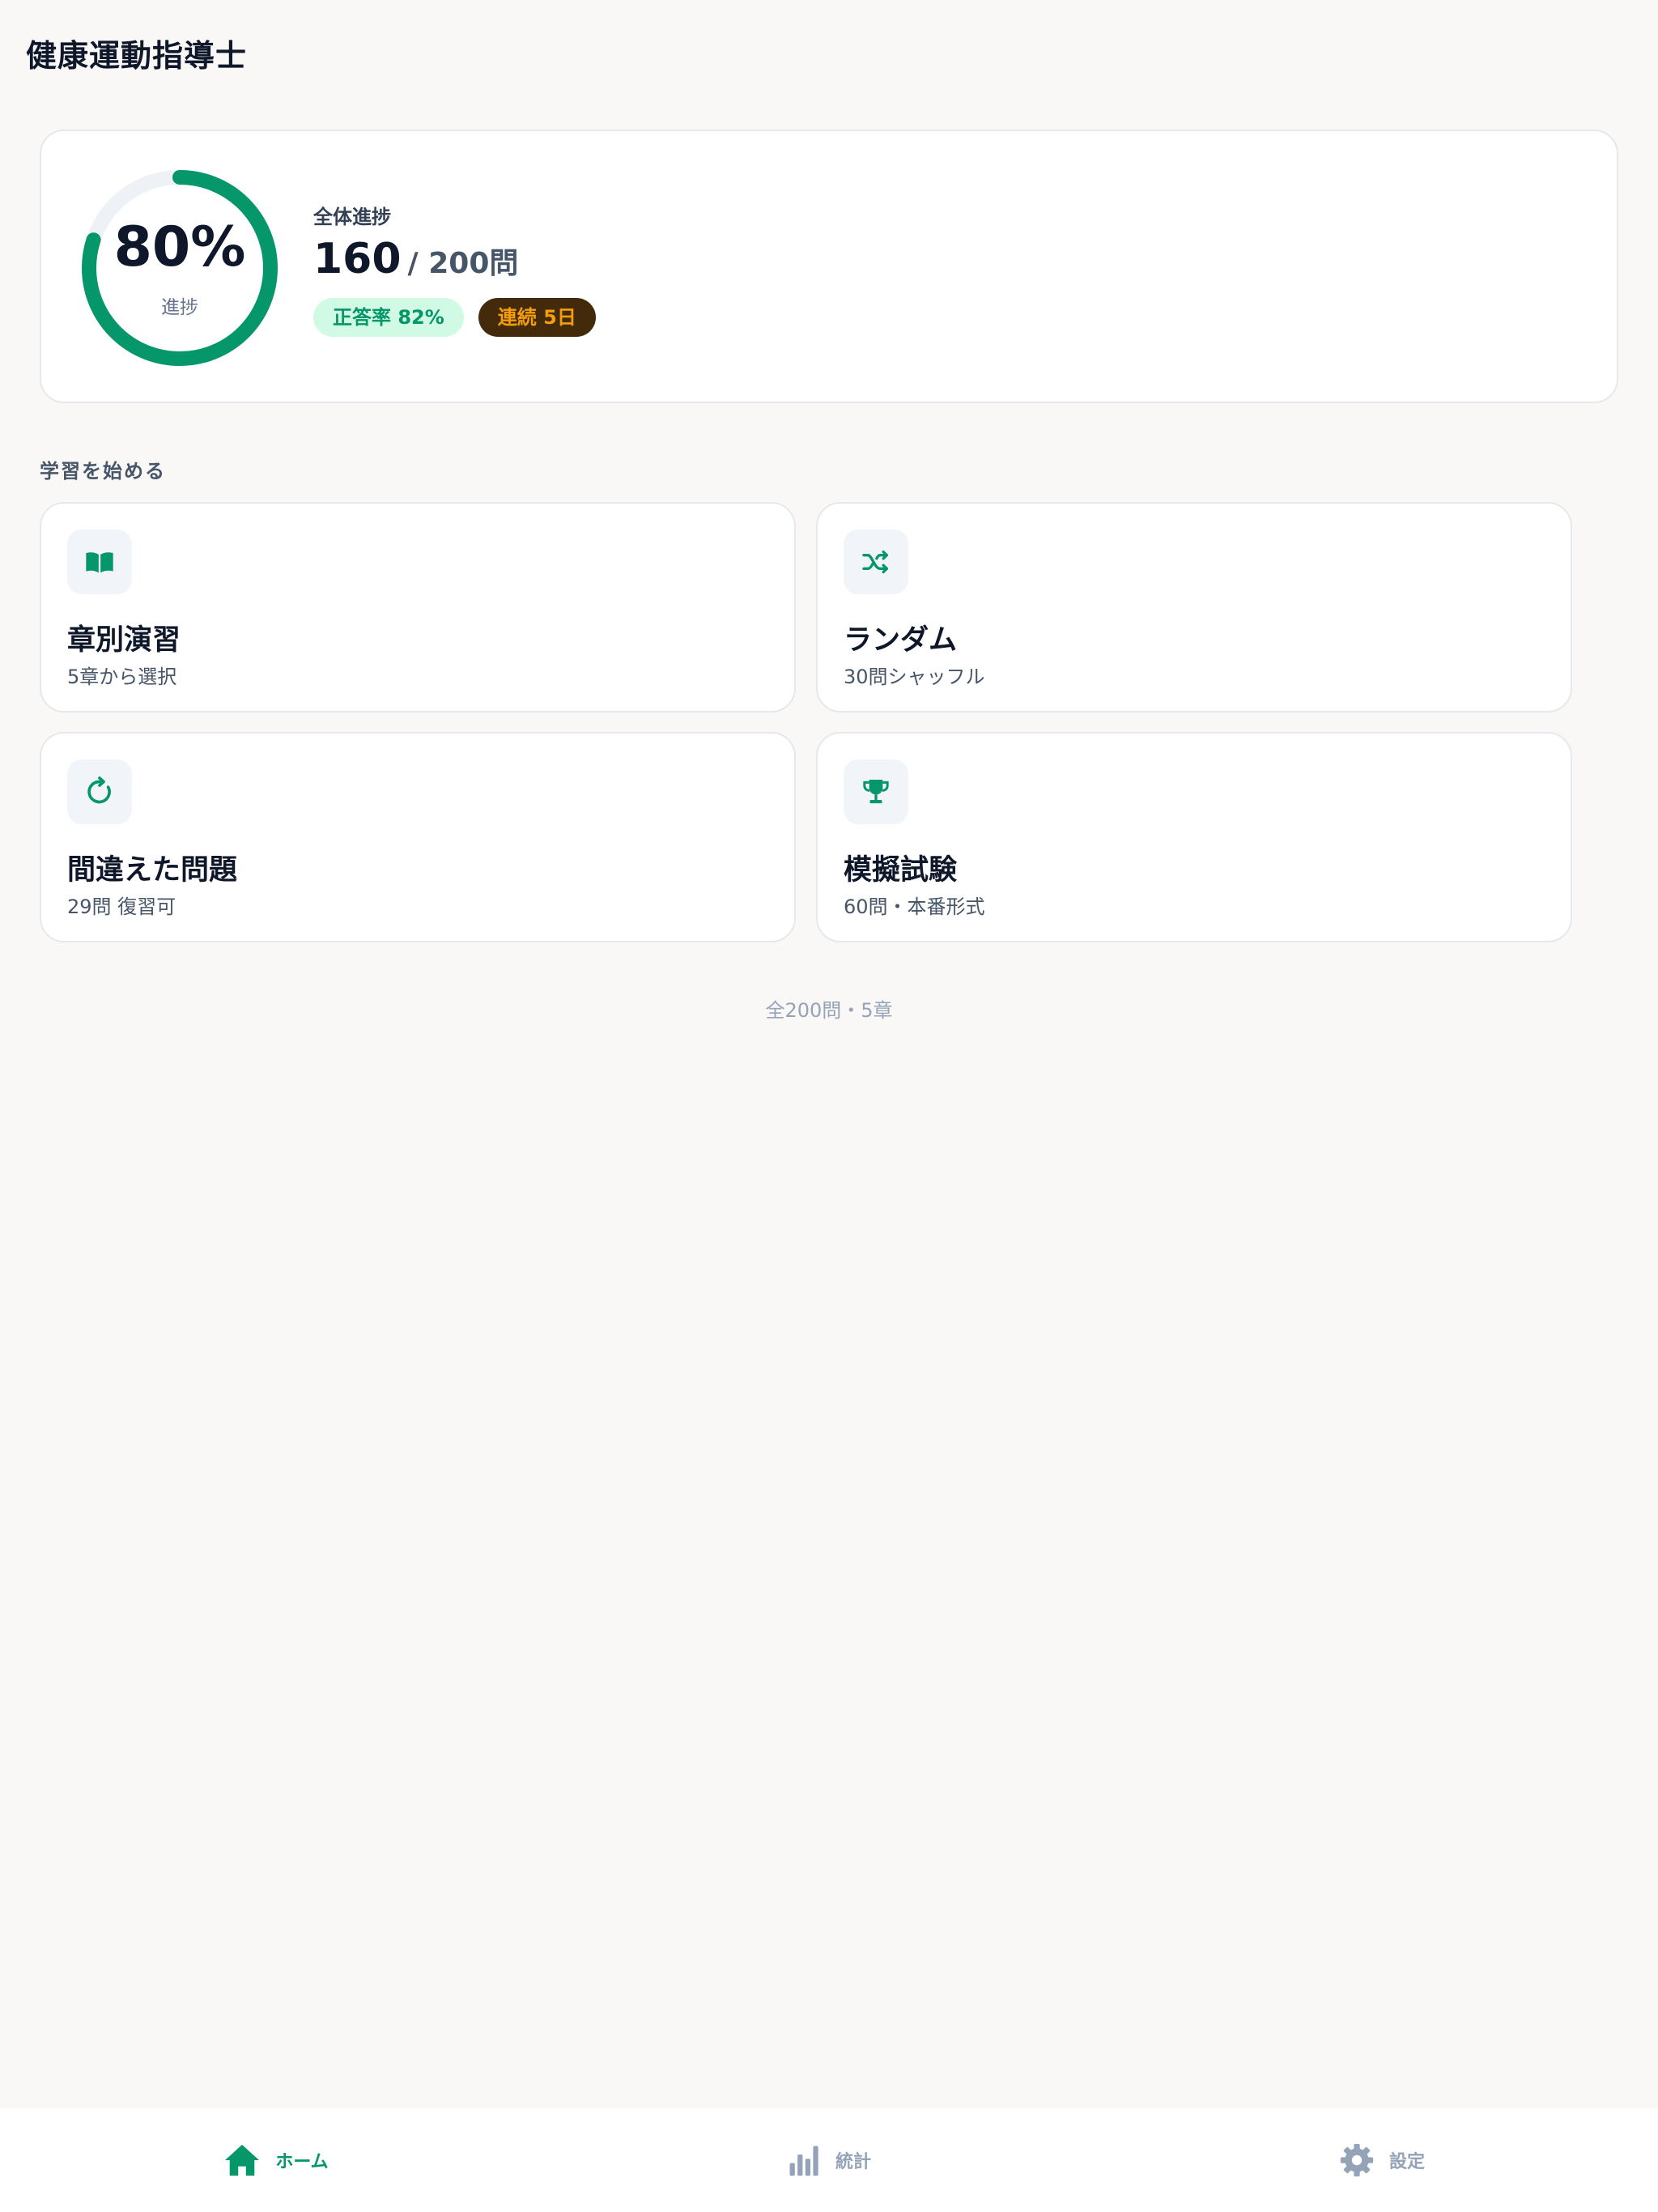 The image size is (1658, 2212). What do you see at coordinates (137, 56) in the screenshot?
I see `app-title: 健康運動指導士` at bounding box center [137, 56].